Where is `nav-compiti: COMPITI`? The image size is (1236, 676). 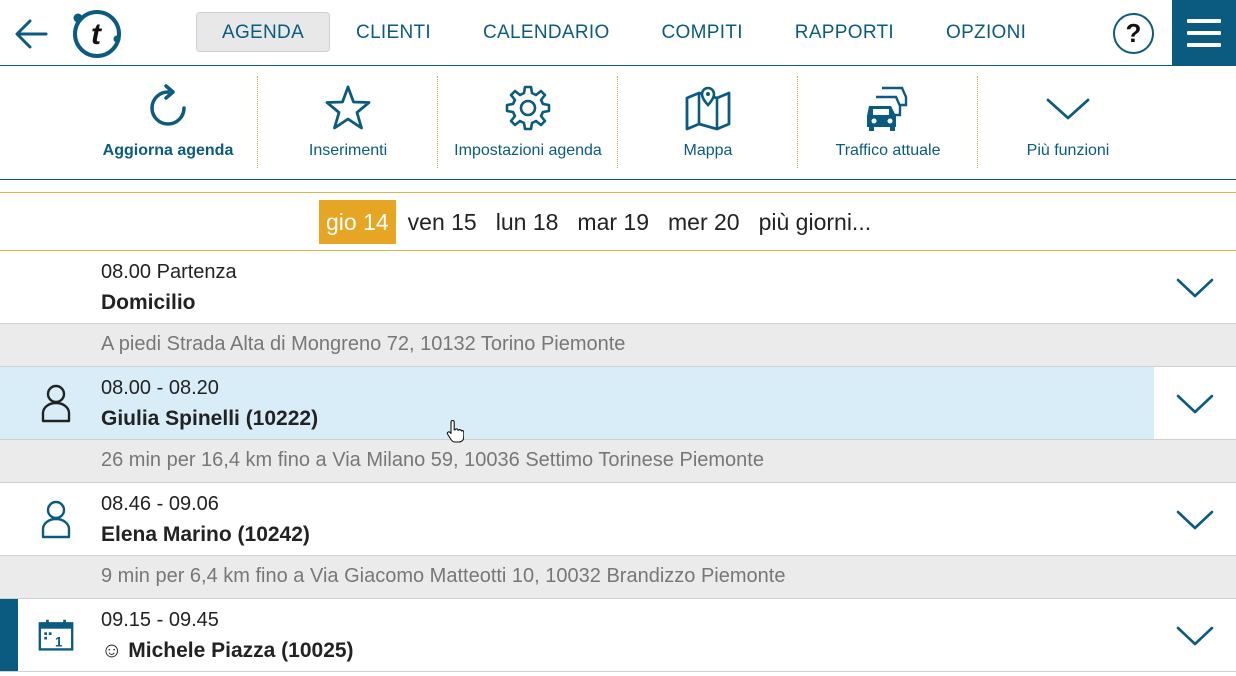 nav-compiti: COMPITI is located at coordinates (702, 32).